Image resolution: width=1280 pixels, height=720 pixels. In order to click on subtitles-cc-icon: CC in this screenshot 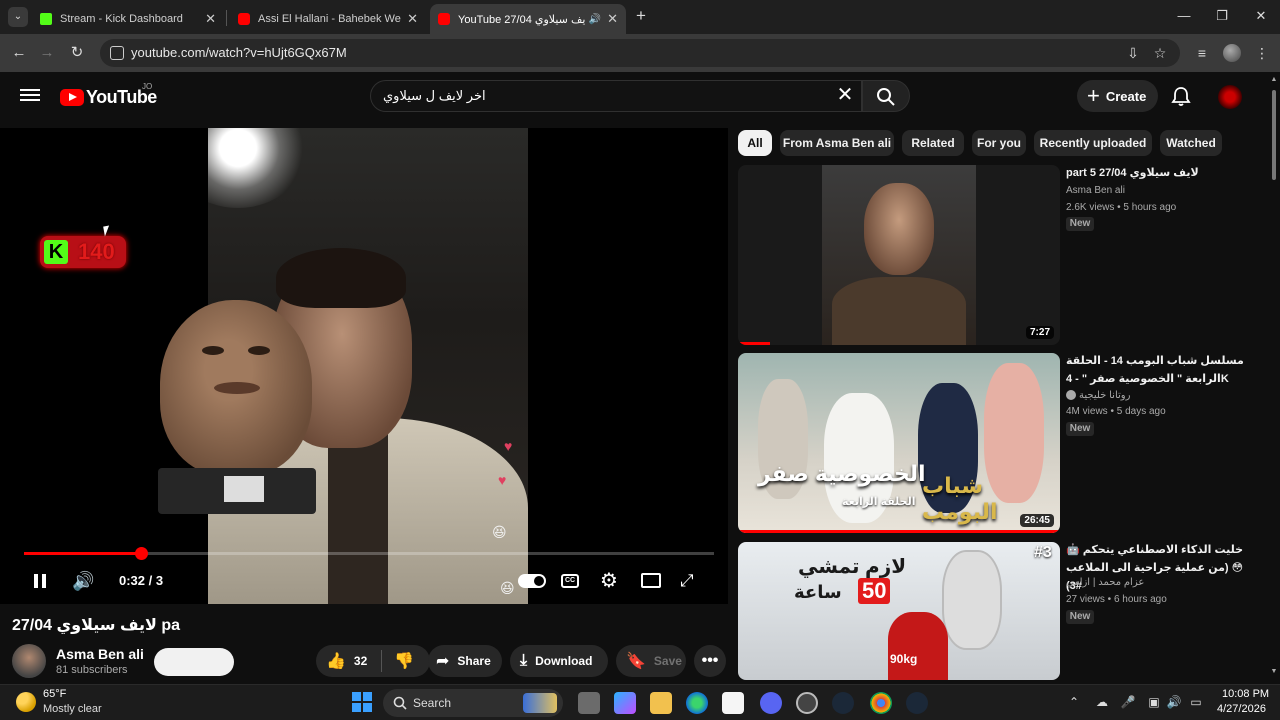, I will do `click(570, 581)`.